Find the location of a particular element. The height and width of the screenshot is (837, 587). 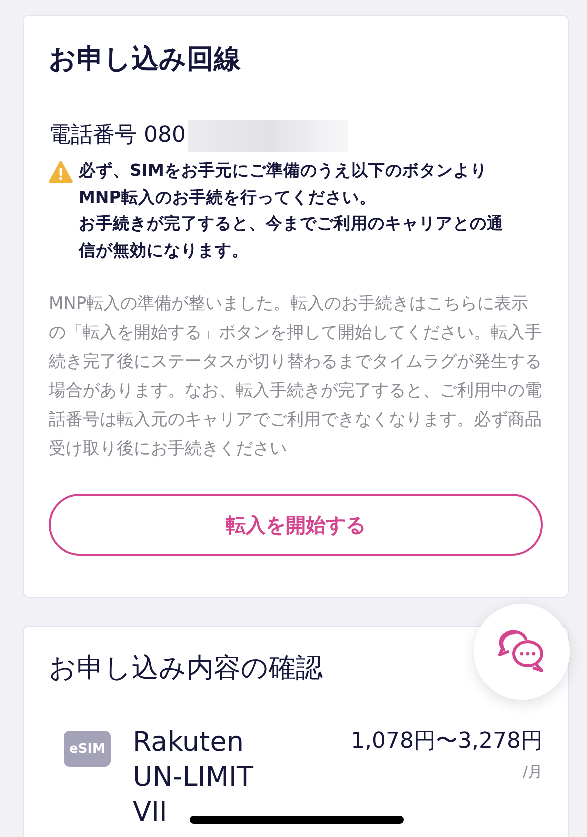

price-unit: /月 is located at coordinates (532, 772).